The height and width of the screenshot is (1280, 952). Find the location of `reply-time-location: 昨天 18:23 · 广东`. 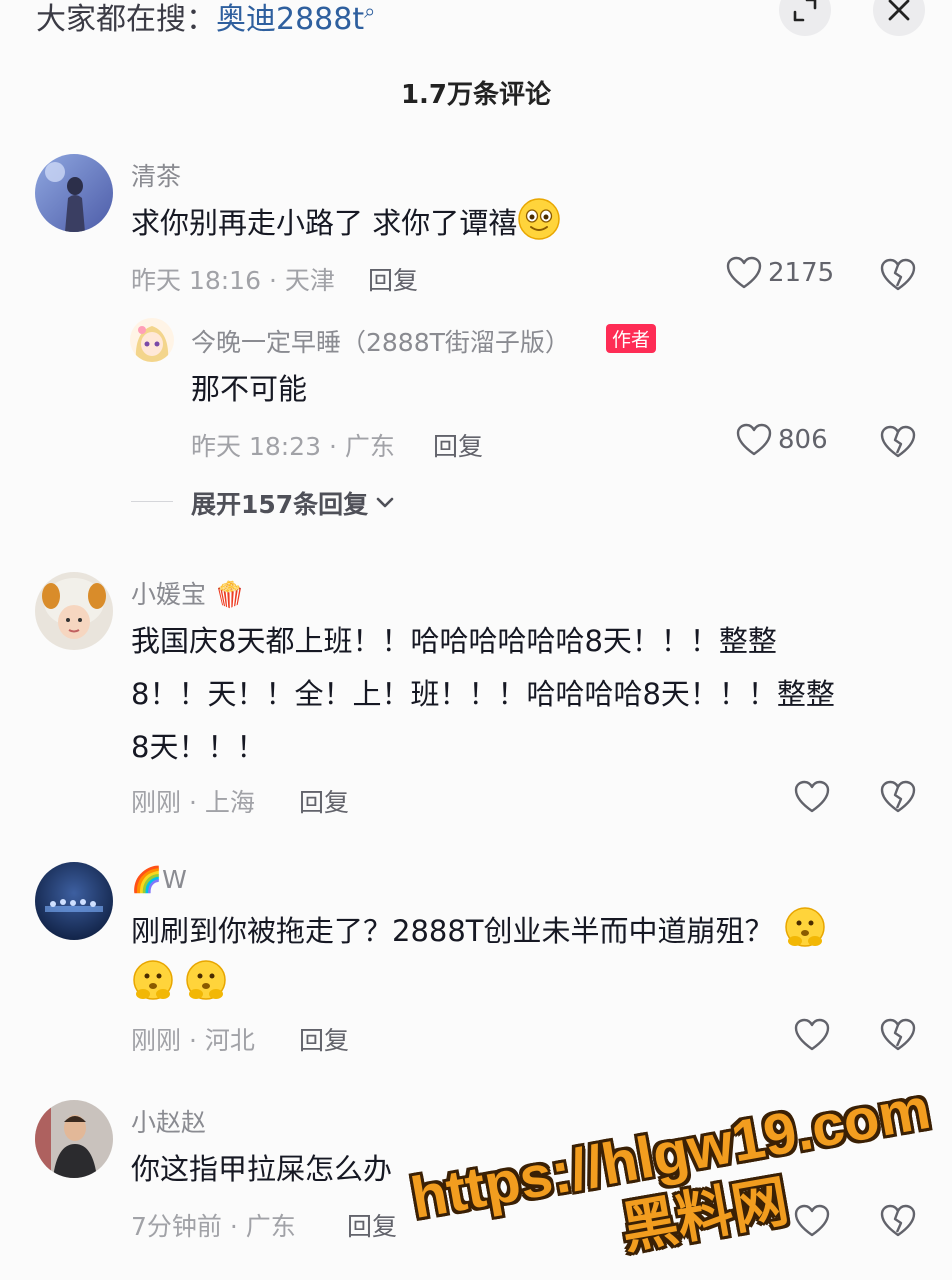

reply-time-location: 昨天 18:23 · 广东 is located at coordinates (293, 446).